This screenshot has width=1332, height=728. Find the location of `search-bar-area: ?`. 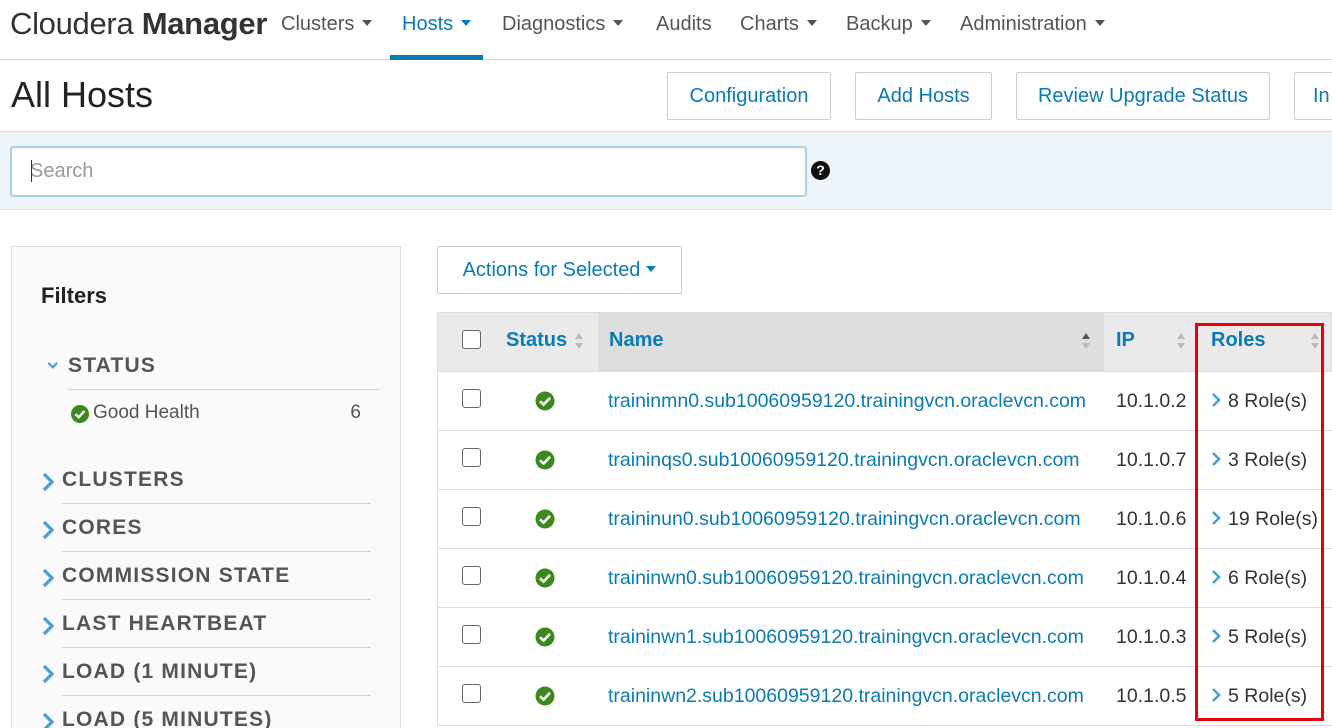

search-bar-area: ? is located at coordinates (666, 170).